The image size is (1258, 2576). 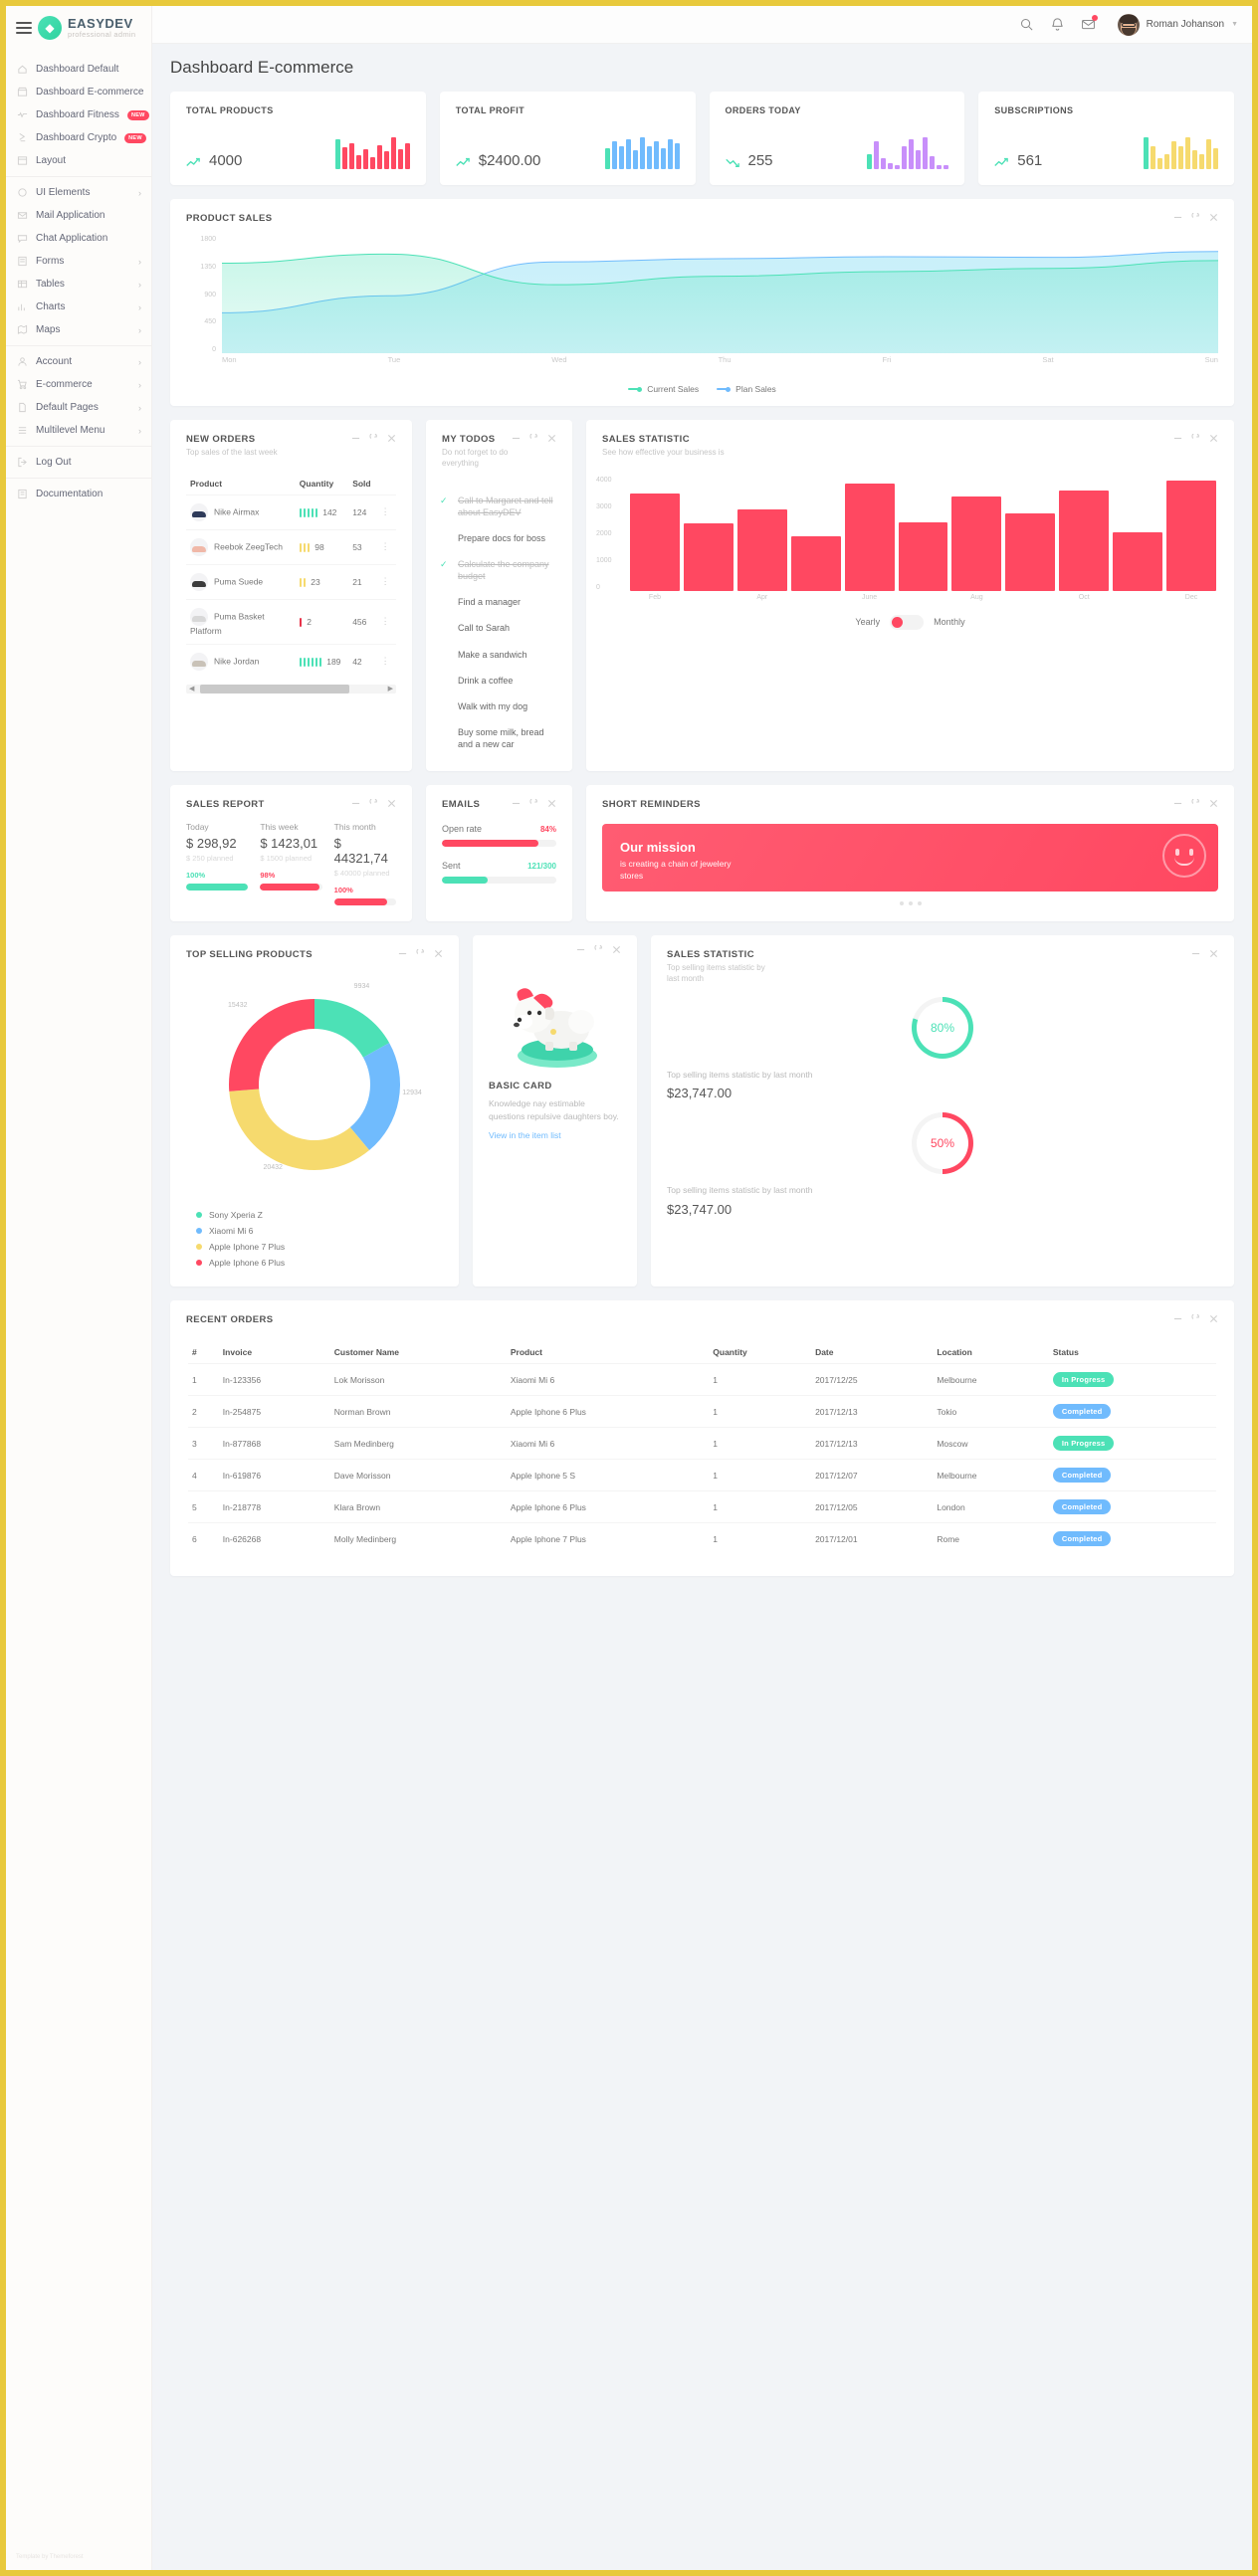 I want to click on sidebar-item-maps: Maps ›, so click(x=78, y=329).